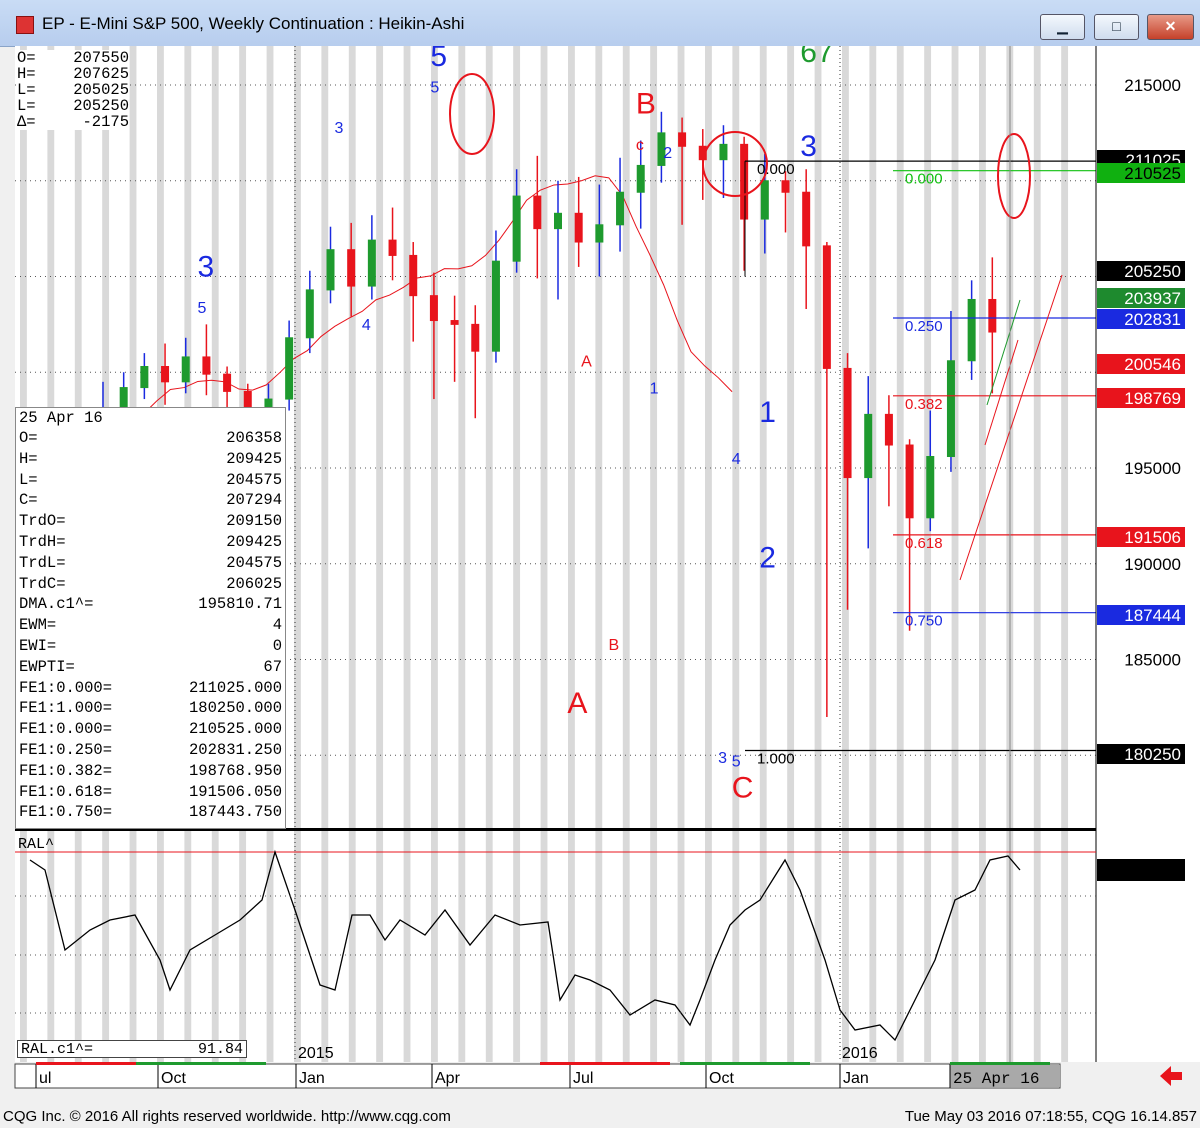  What do you see at coordinates (1171, 1076) in the screenshot?
I see `scroll-left-icon` at bounding box center [1171, 1076].